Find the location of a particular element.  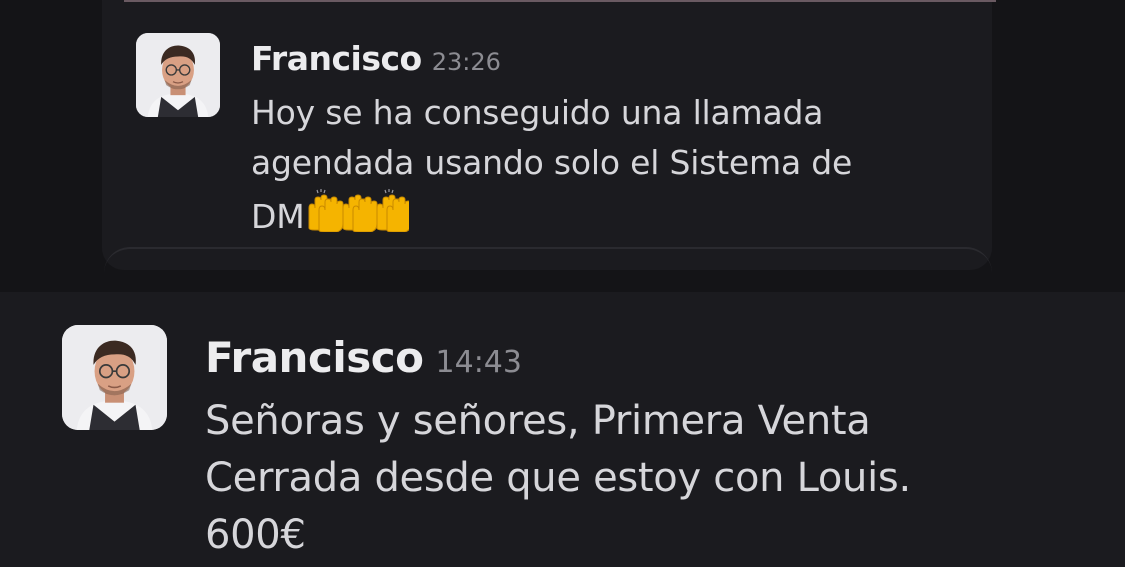

thread-divider is located at coordinates (548, 263).